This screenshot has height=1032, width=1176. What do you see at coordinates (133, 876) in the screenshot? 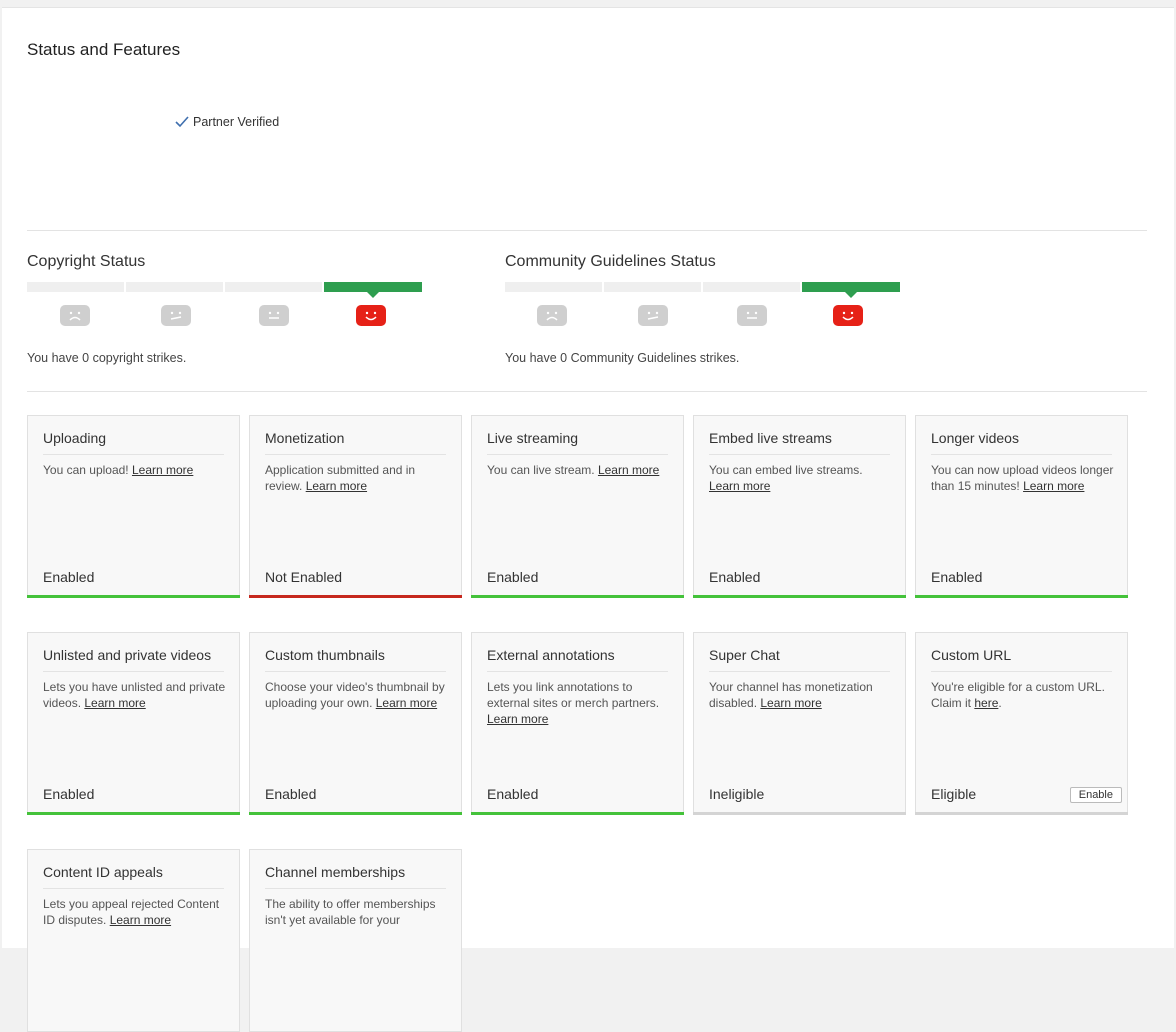
I see `feature-title: Content ID appeals` at bounding box center [133, 876].